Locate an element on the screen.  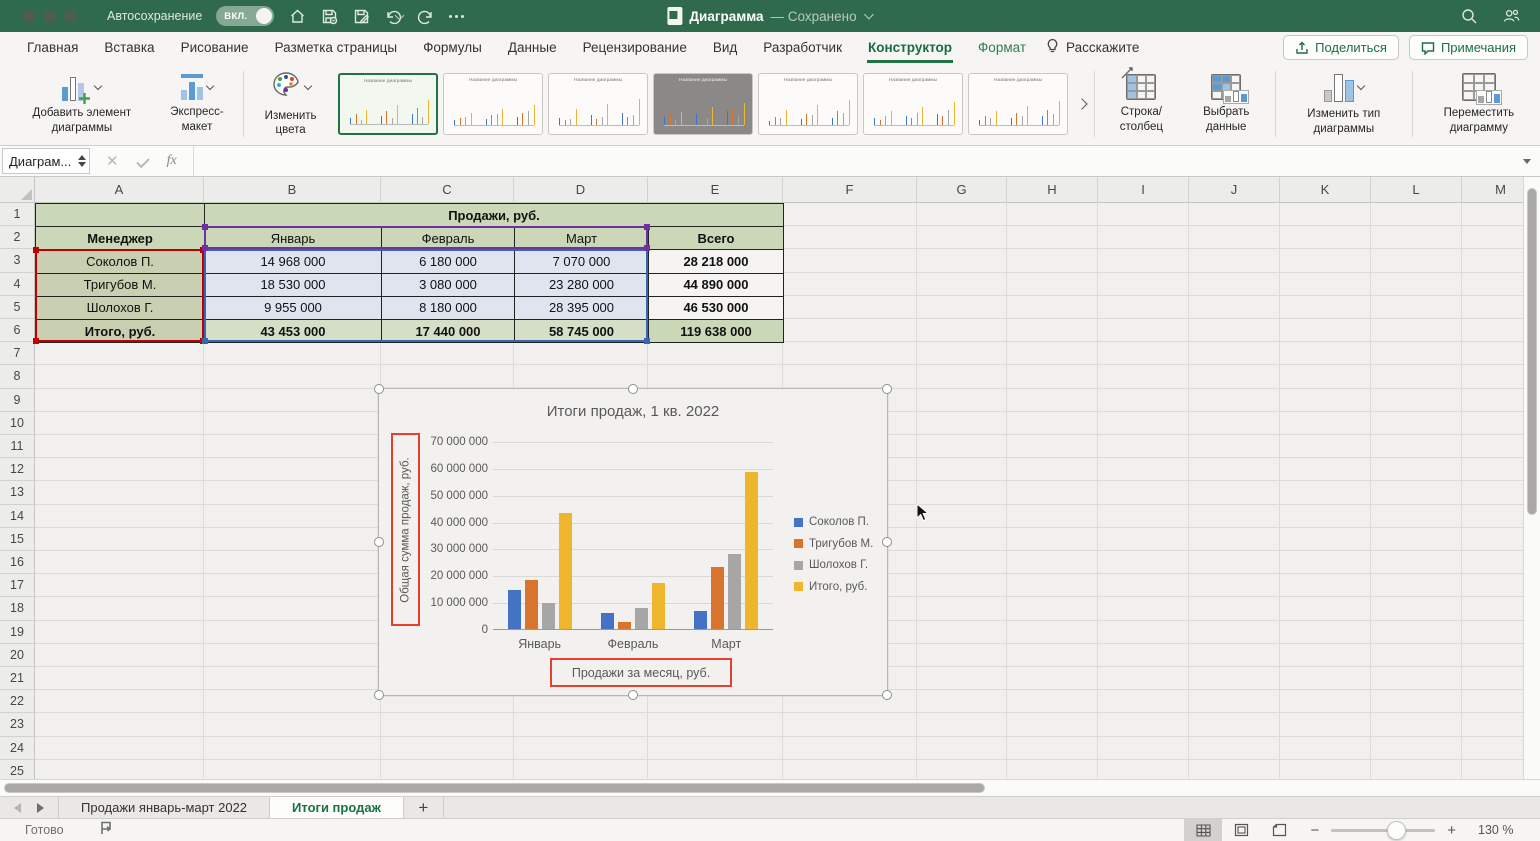
row-header-13: 13 is located at coordinates (17, 493).